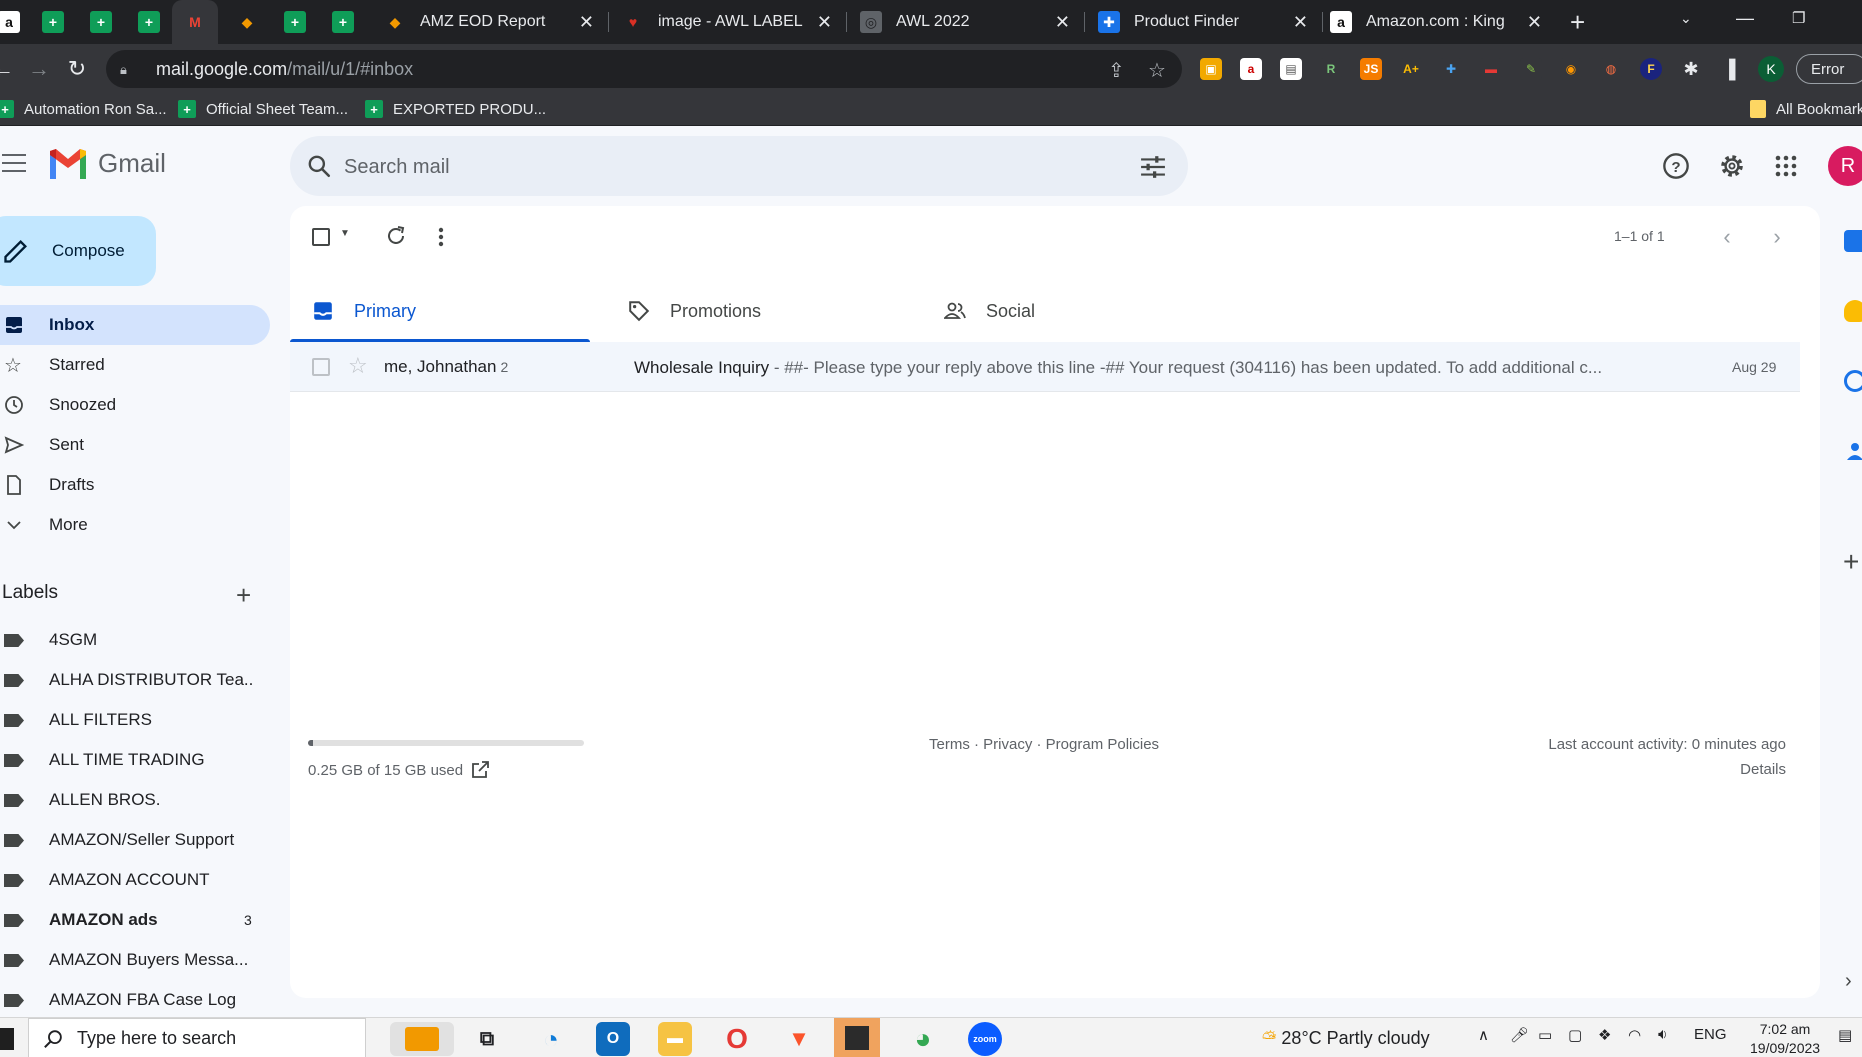 The height and width of the screenshot is (1057, 1862). Describe the element at coordinates (135, 840) in the screenshot. I see `label-item: AMAZON/Seller Support` at that location.